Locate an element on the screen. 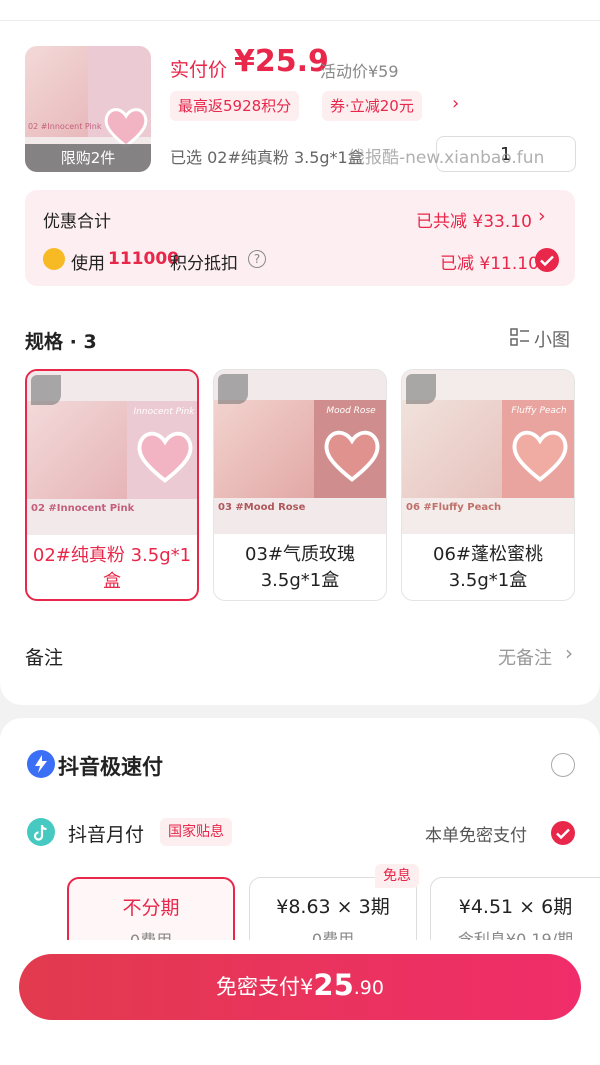 The width and height of the screenshot is (600, 1065). pay-button-decimal: .90 is located at coordinates (368, 988).